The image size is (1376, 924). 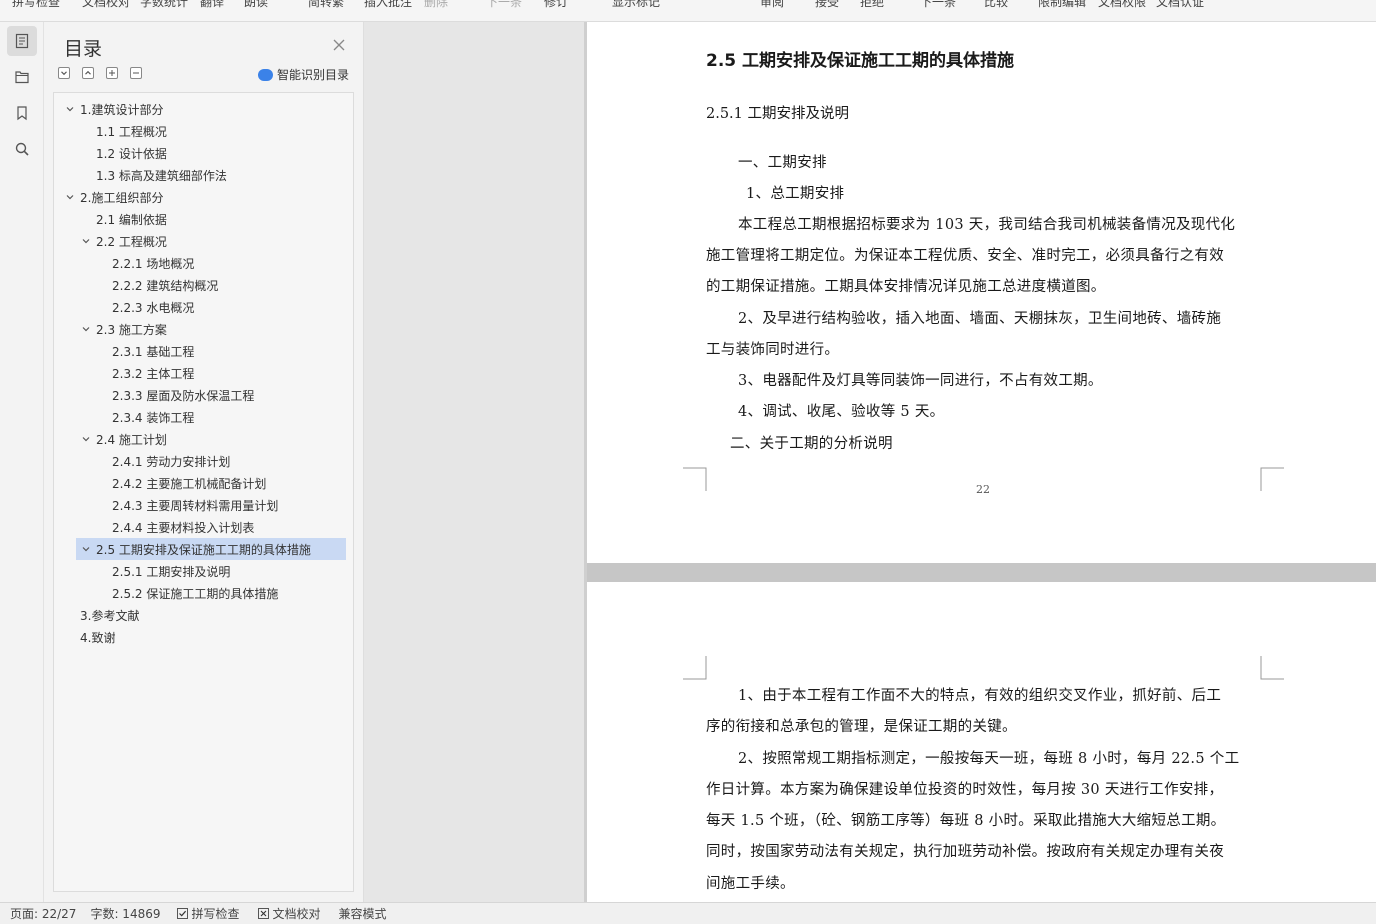 What do you see at coordinates (188, 505) in the screenshot?
I see `toc-item: 2.4.3 主要周转材料需用量计划` at bounding box center [188, 505].